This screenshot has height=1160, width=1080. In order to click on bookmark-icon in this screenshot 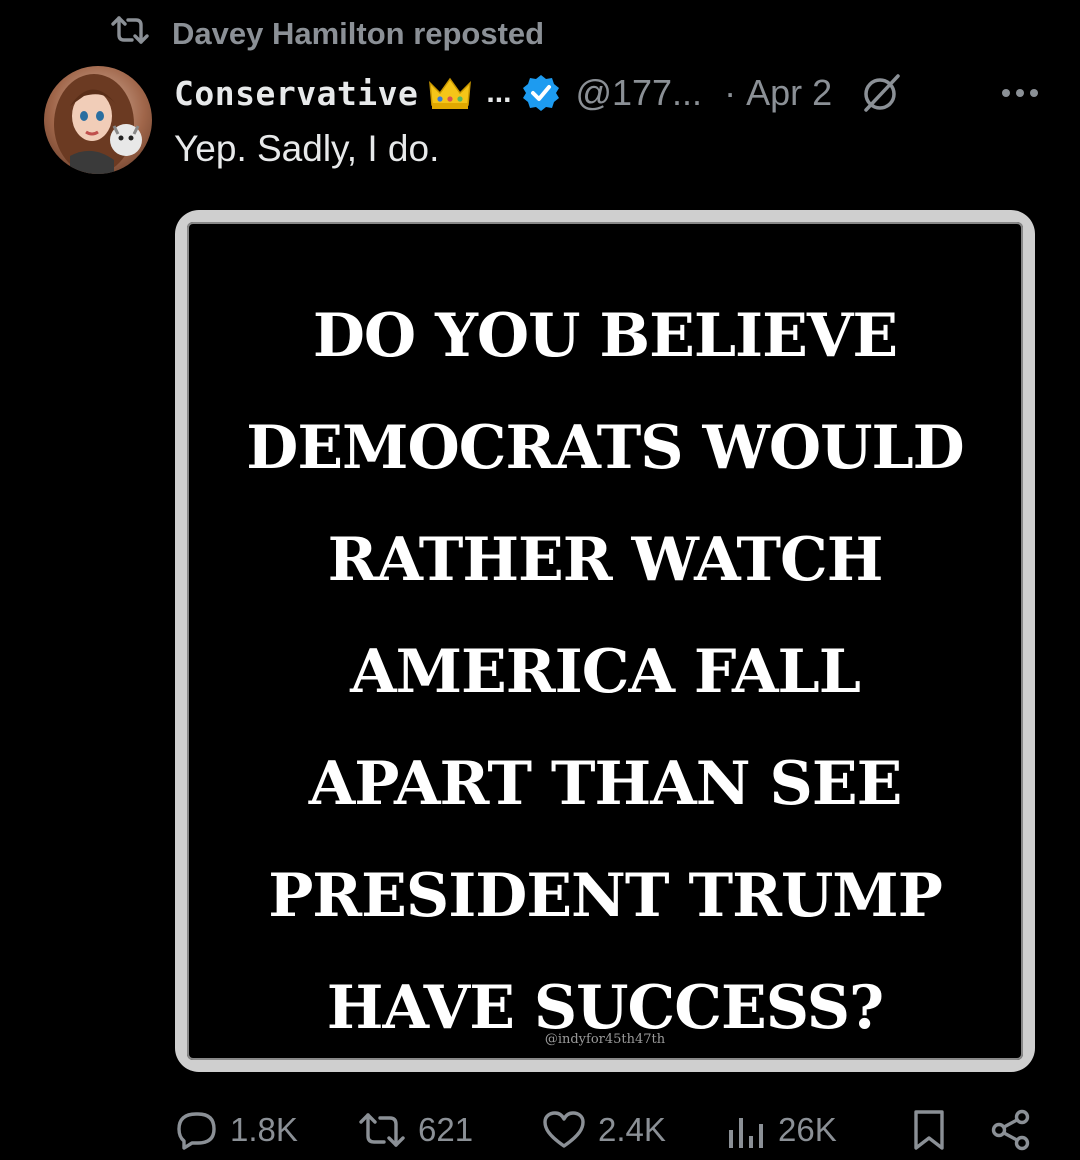, I will do `click(929, 1130)`.